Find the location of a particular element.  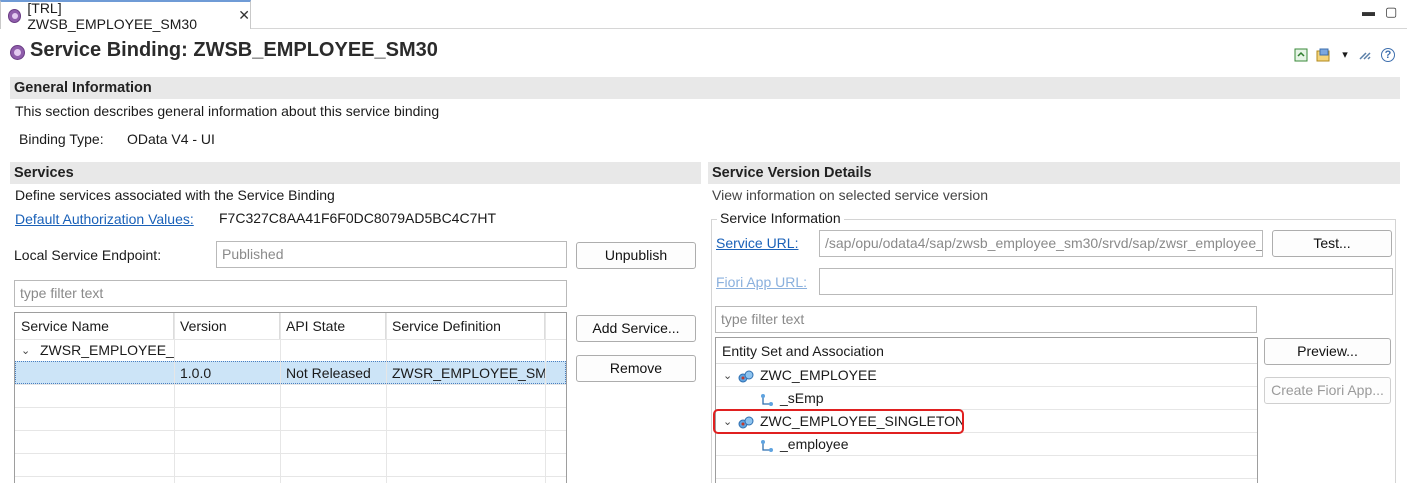

services-filter-input: type filter text is located at coordinates (290, 293).